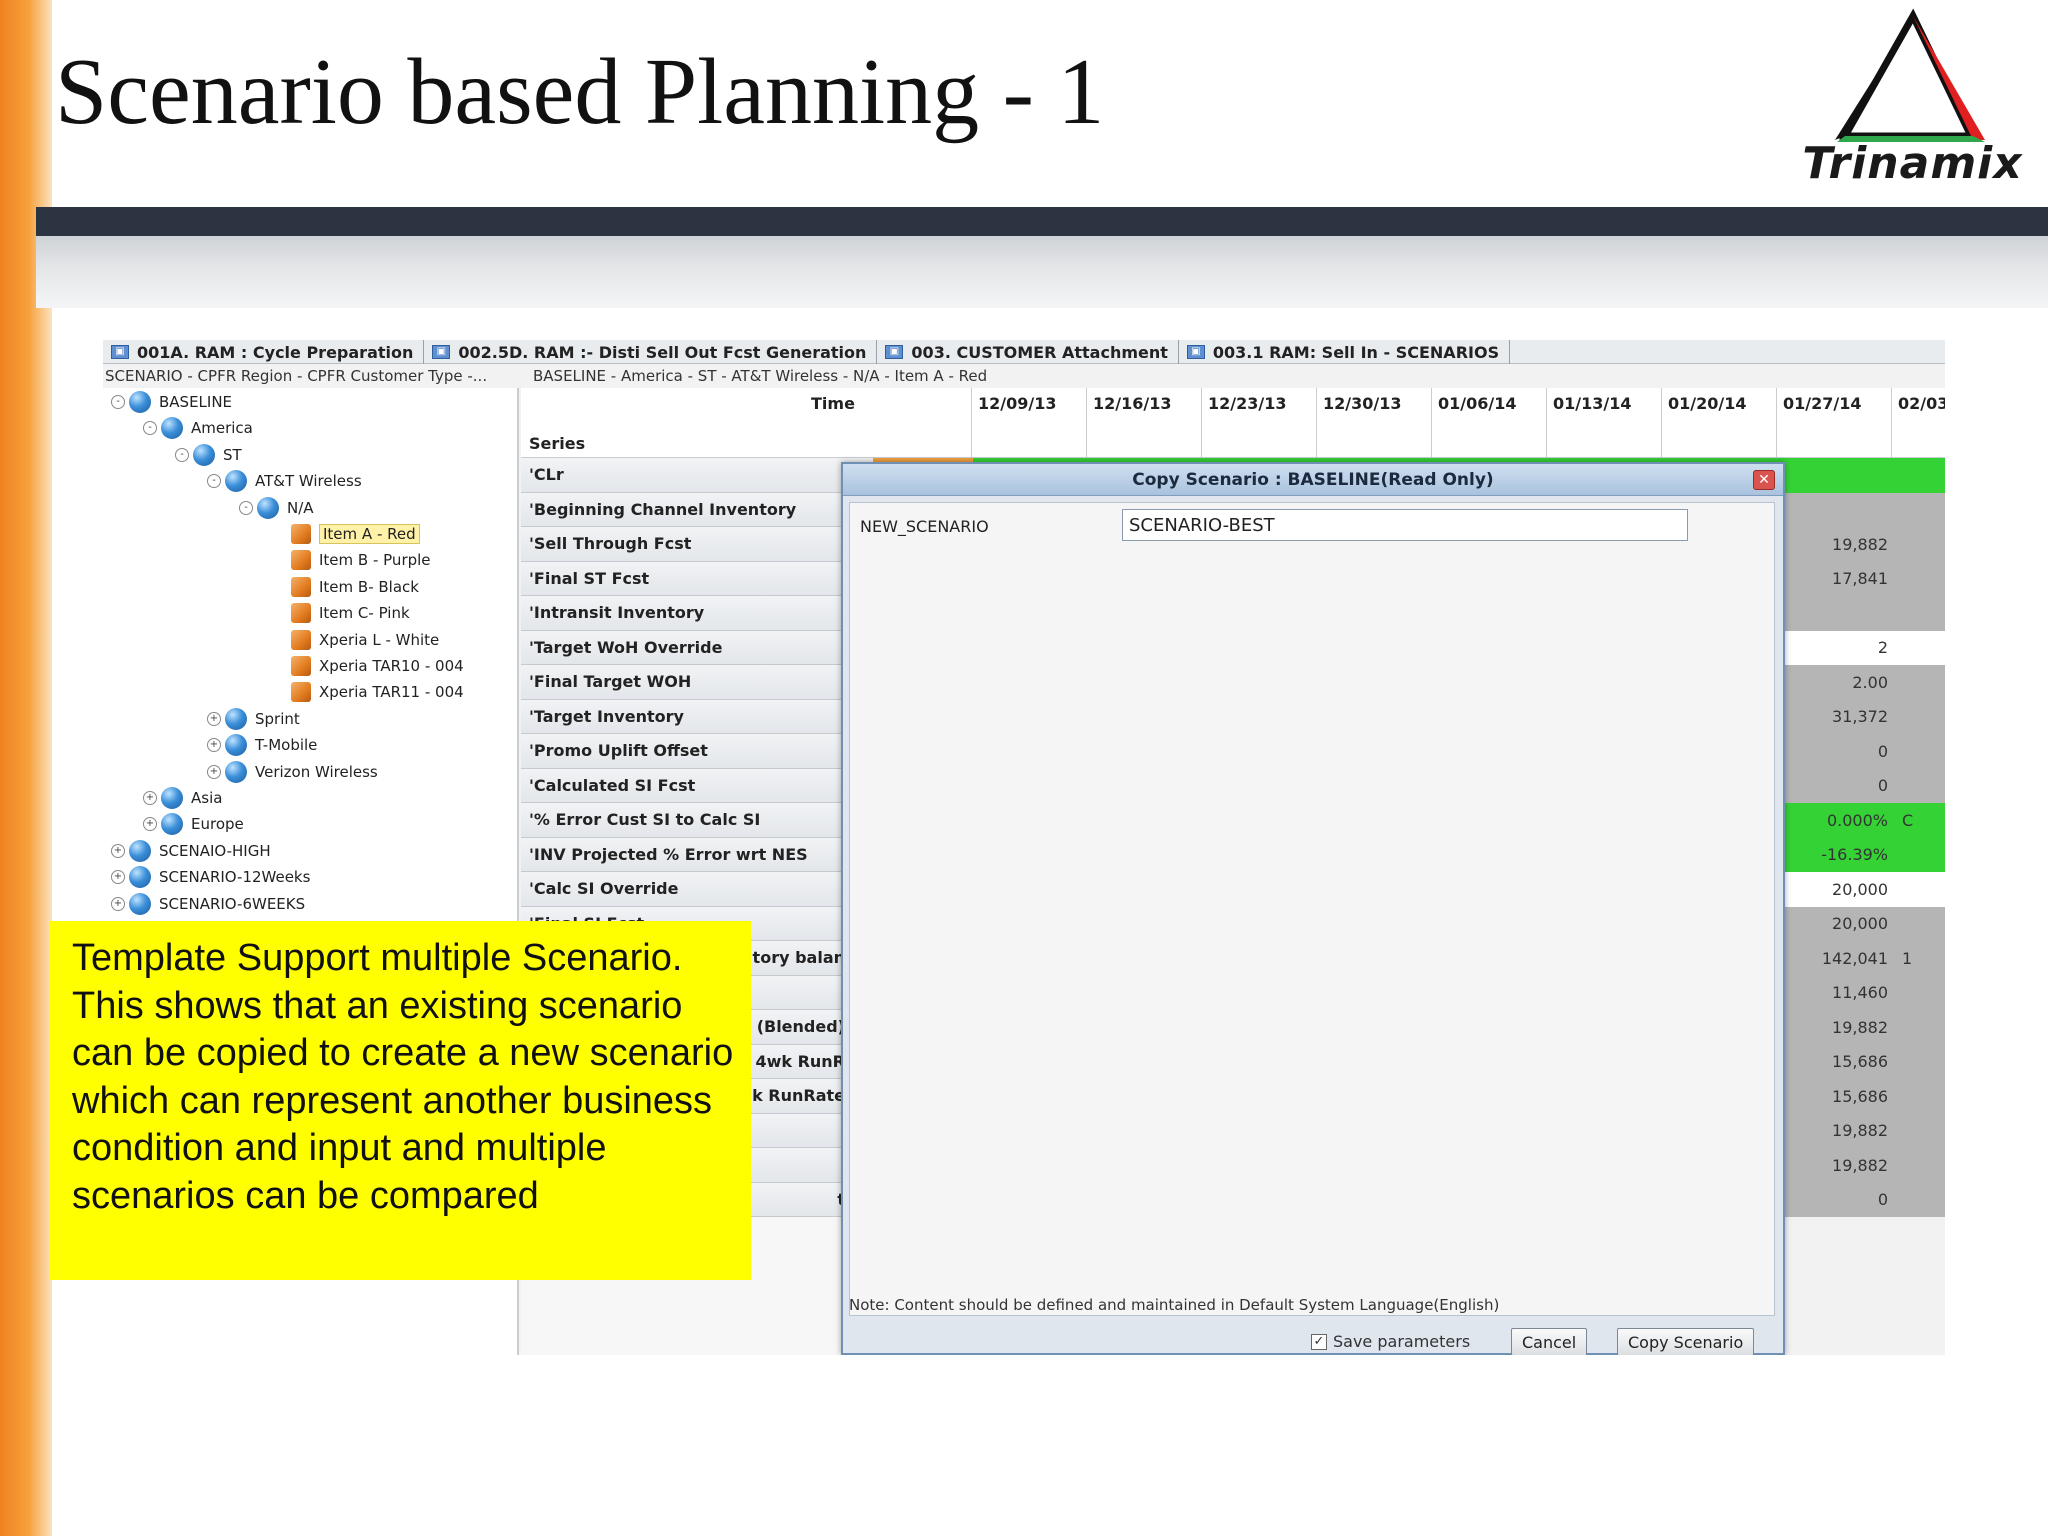 This screenshot has height=1536, width=2048. Describe the element at coordinates (355, 587) in the screenshot. I see `tree-node: Item B- Black` at that location.